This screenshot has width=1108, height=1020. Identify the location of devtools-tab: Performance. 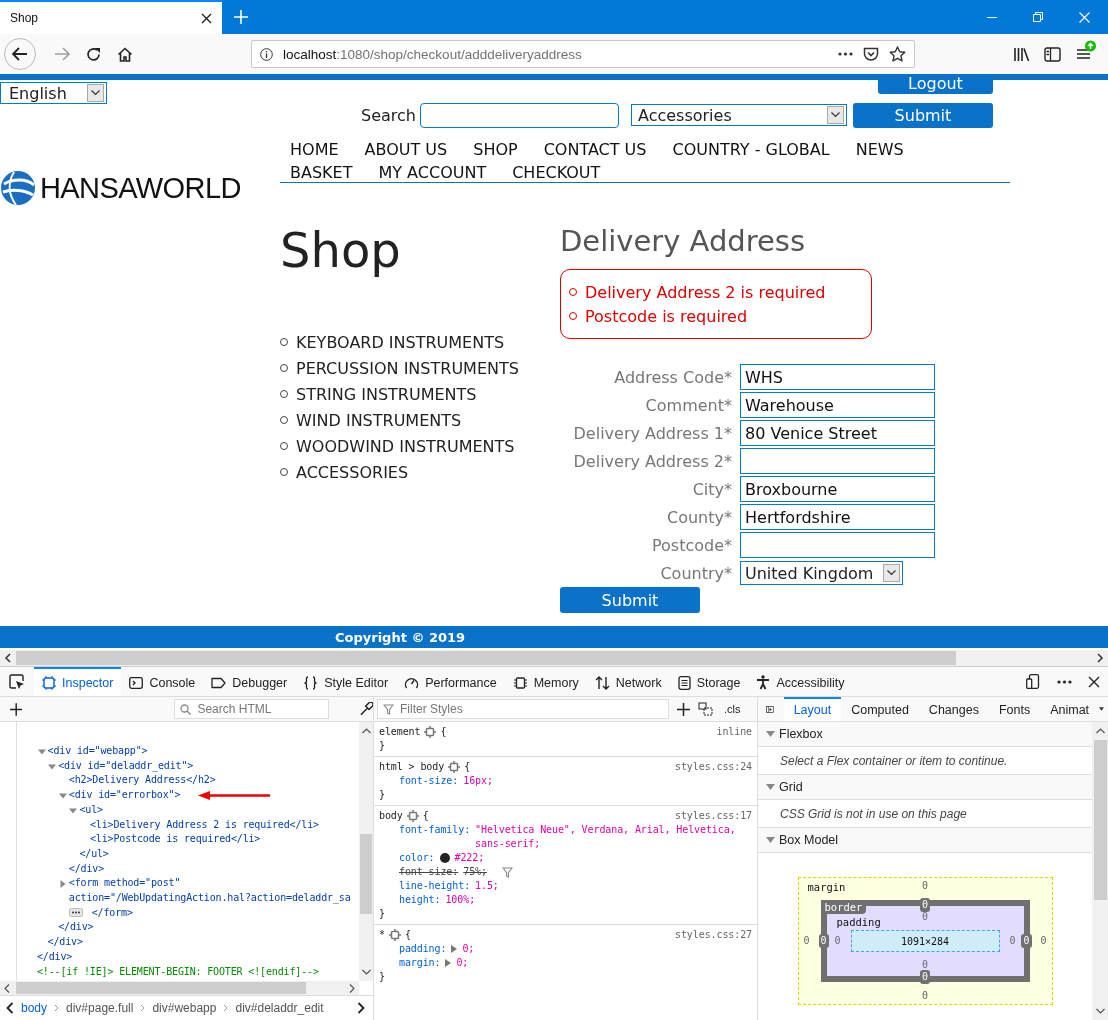
(450, 681).